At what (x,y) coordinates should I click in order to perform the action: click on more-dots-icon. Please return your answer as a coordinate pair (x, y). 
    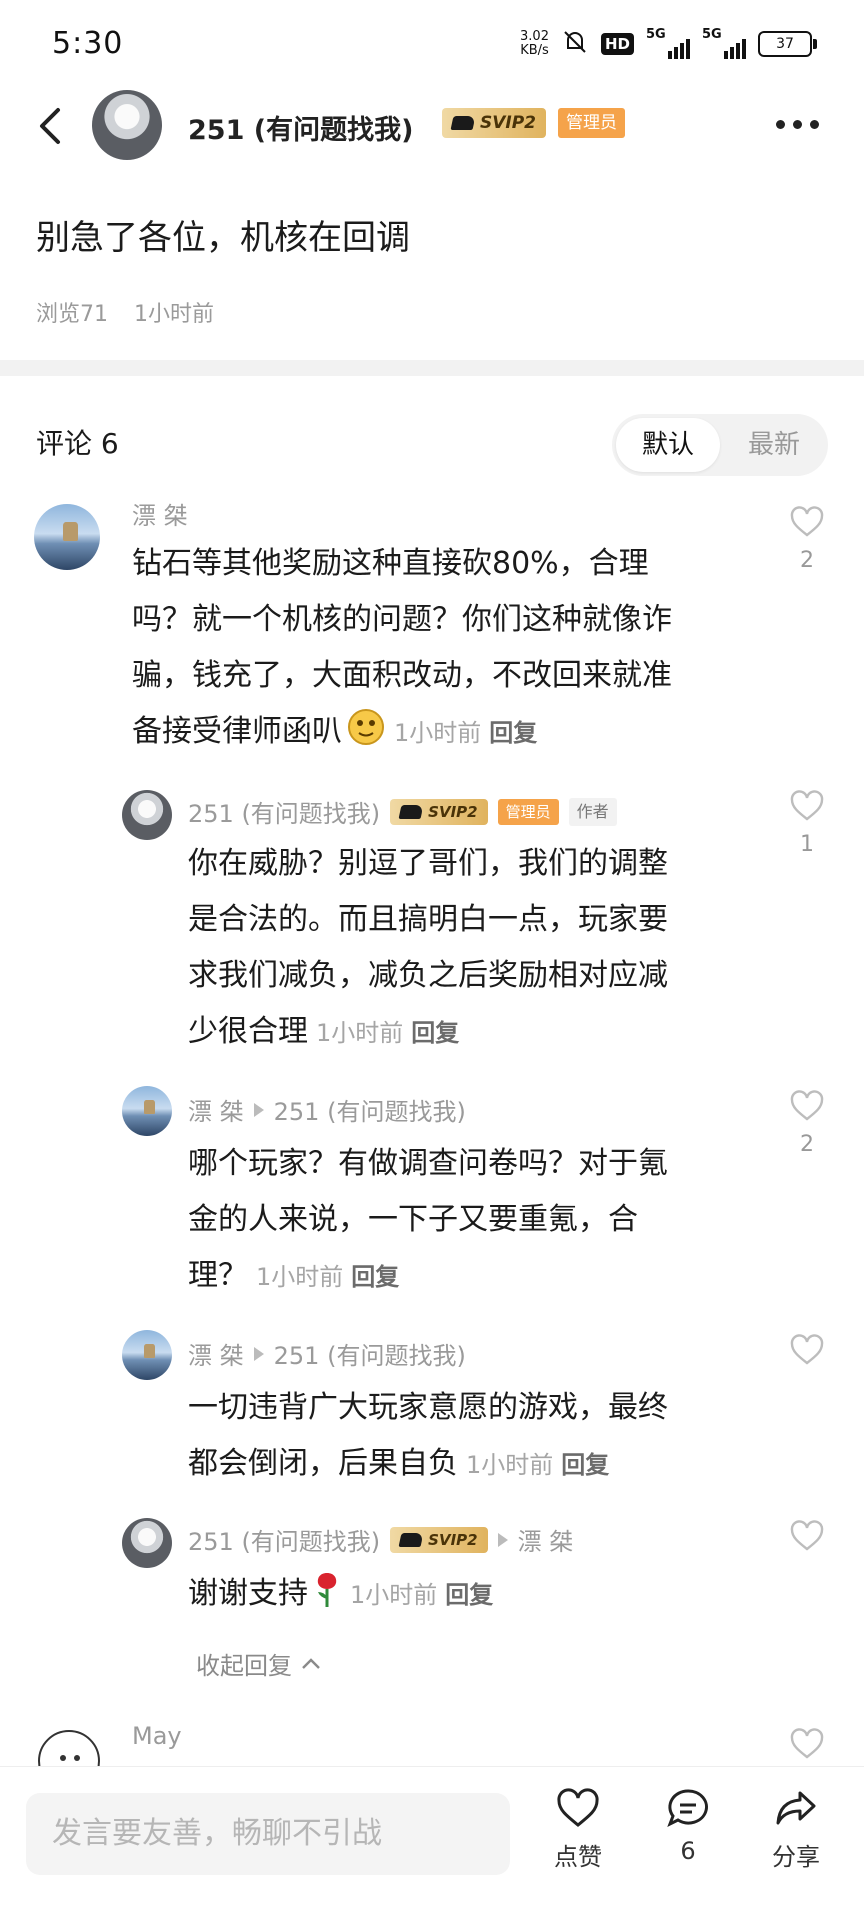
    Looking at the image, I should click on (780, 124).